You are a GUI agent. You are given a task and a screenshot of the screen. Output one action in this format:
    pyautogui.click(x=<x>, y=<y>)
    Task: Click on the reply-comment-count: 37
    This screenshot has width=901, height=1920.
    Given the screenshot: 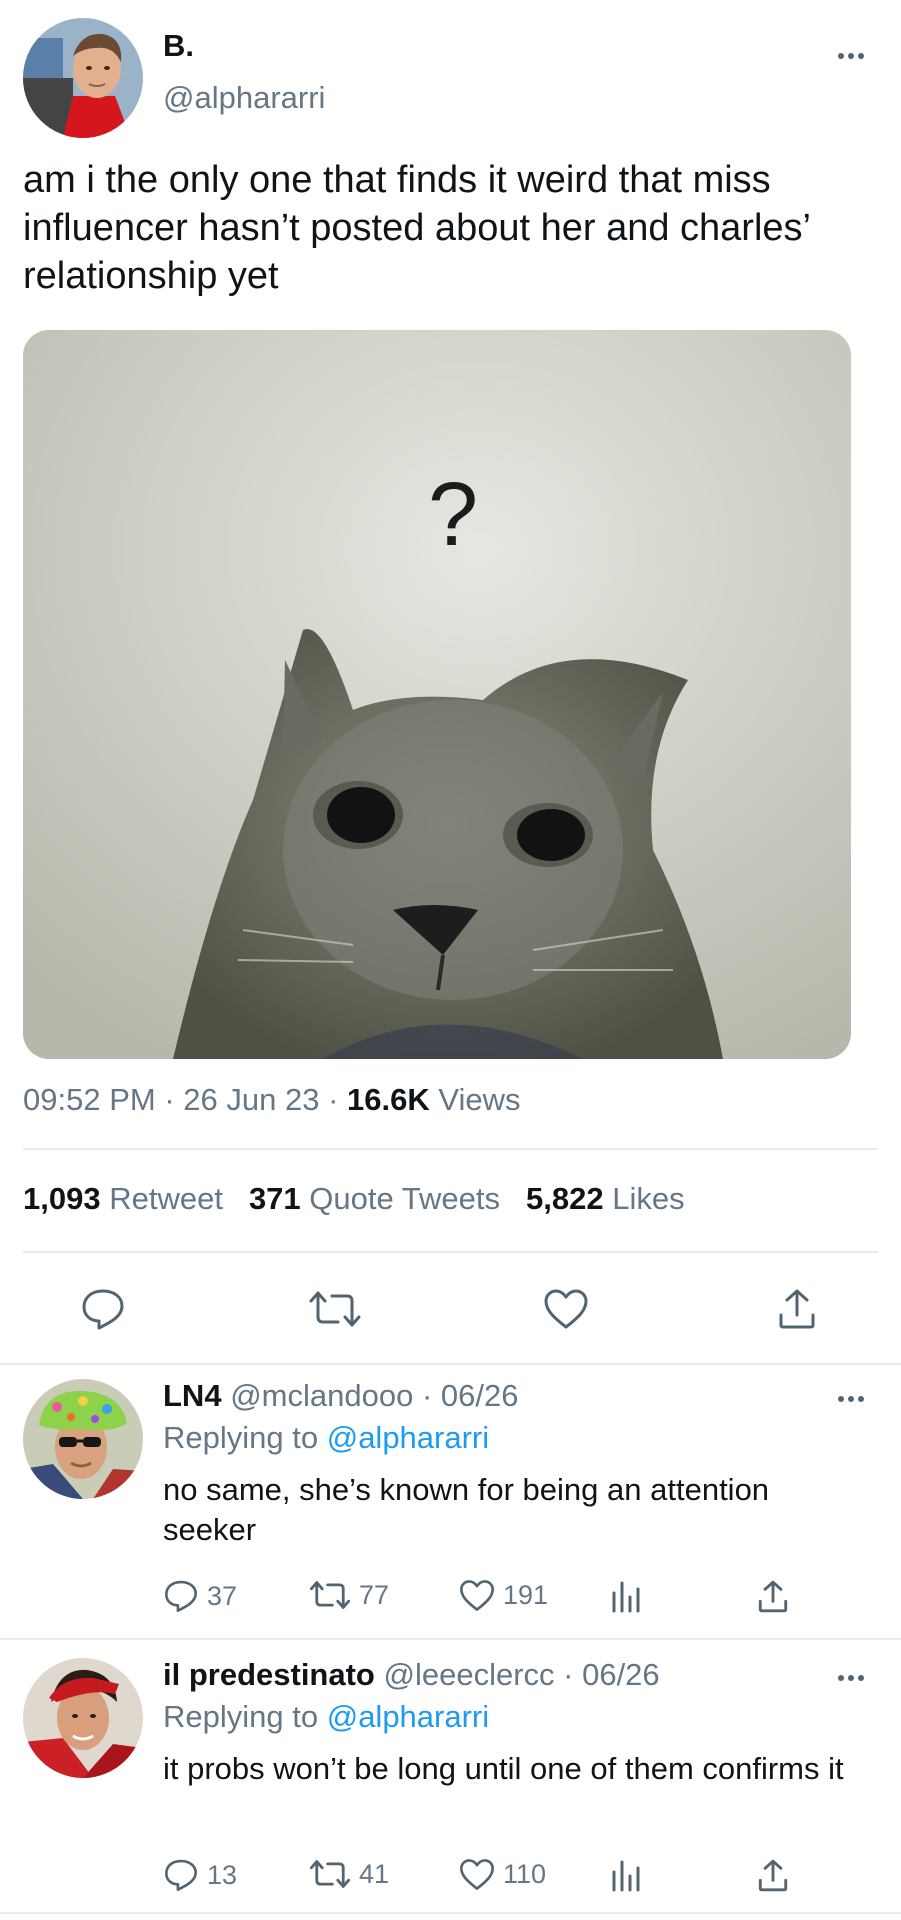 What is the action you would take?
    pyautogui.click(x=222, y=1595)
    